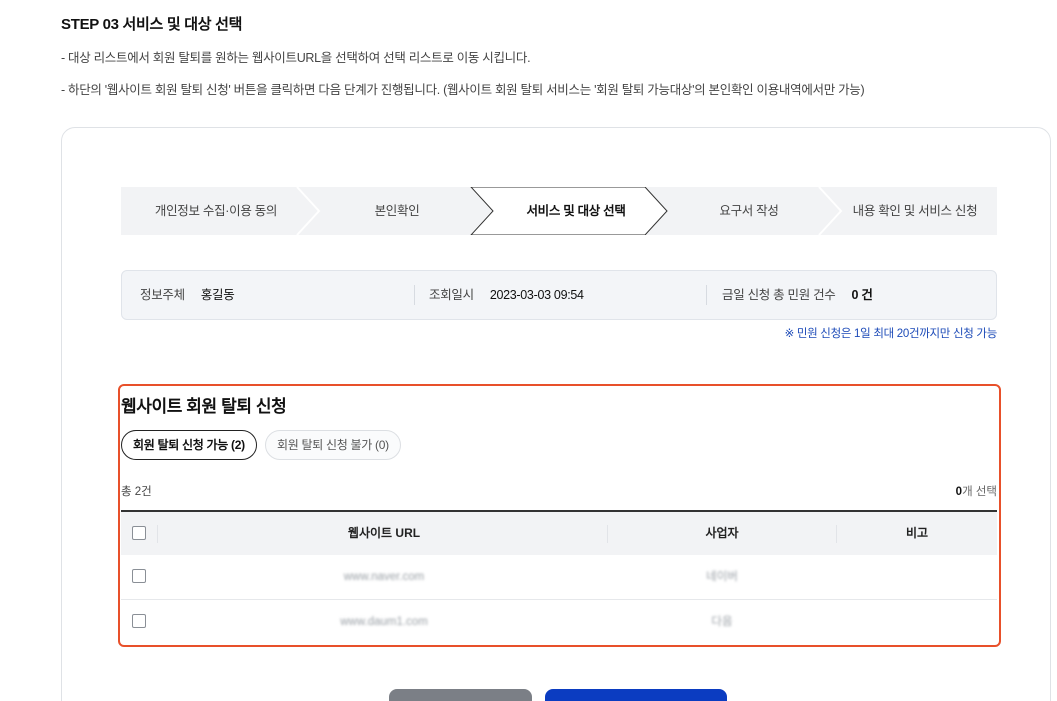 The height and width of the screenshot is (701, 1057). Describe the element at coordinates (333, 445) in the screenshot. I see `tab-withdrawal-unavailable: 회원 탈퇴 신청 불가 (0)` at that location.